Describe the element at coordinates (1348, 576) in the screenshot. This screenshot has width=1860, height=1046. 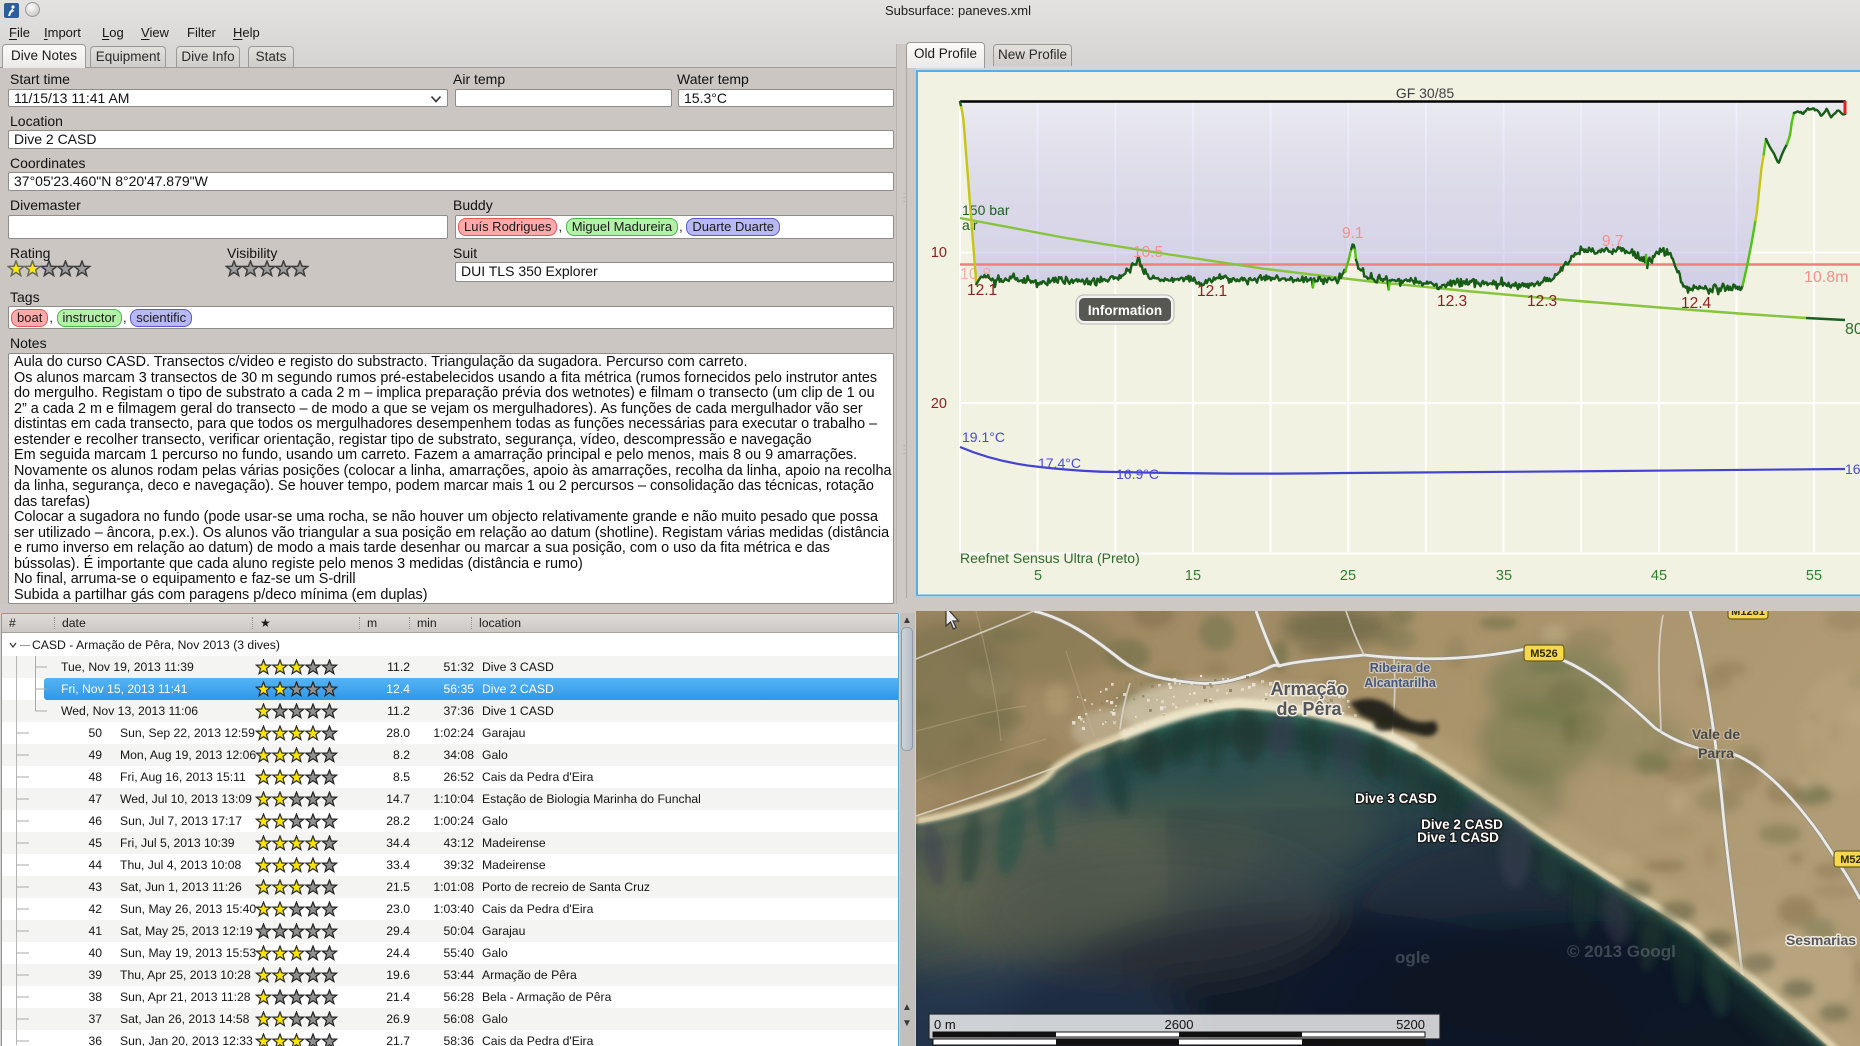
I see `svg-text: 25` at that location.